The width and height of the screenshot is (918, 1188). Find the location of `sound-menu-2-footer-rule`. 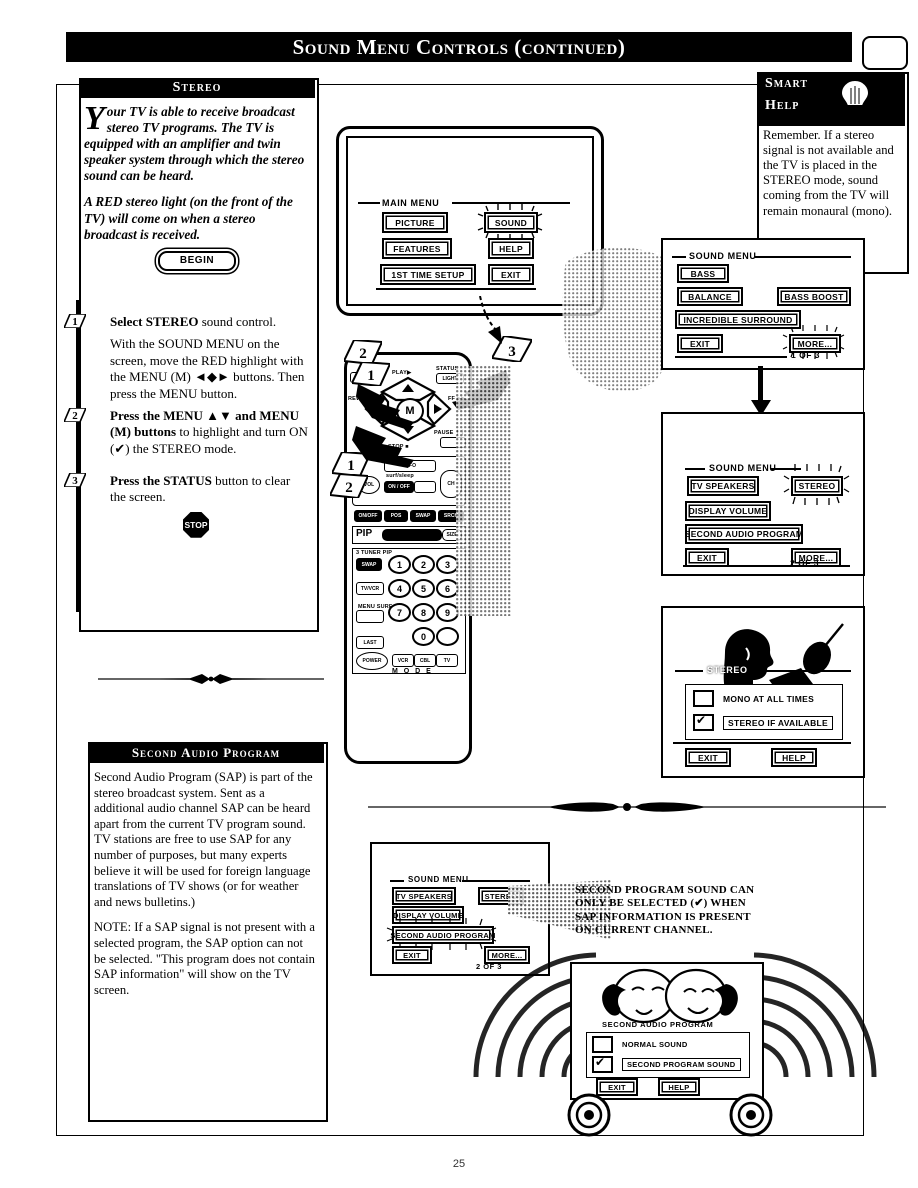

sound-menu-2-footer-rule is located at coordinates (739, 566).